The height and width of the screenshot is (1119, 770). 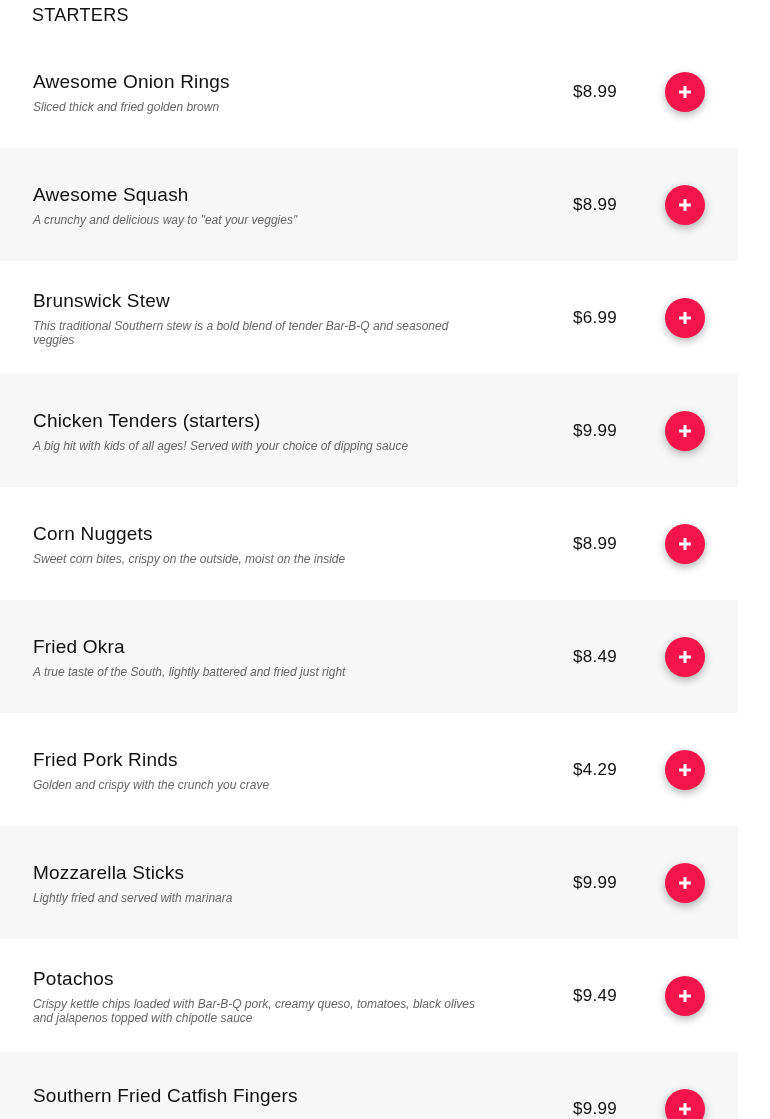 What do you see at coordinates (127, 106) in the screenshot?
I see `item-description: Sliced thick and fried golden brown` at bounding box center [127, 106].